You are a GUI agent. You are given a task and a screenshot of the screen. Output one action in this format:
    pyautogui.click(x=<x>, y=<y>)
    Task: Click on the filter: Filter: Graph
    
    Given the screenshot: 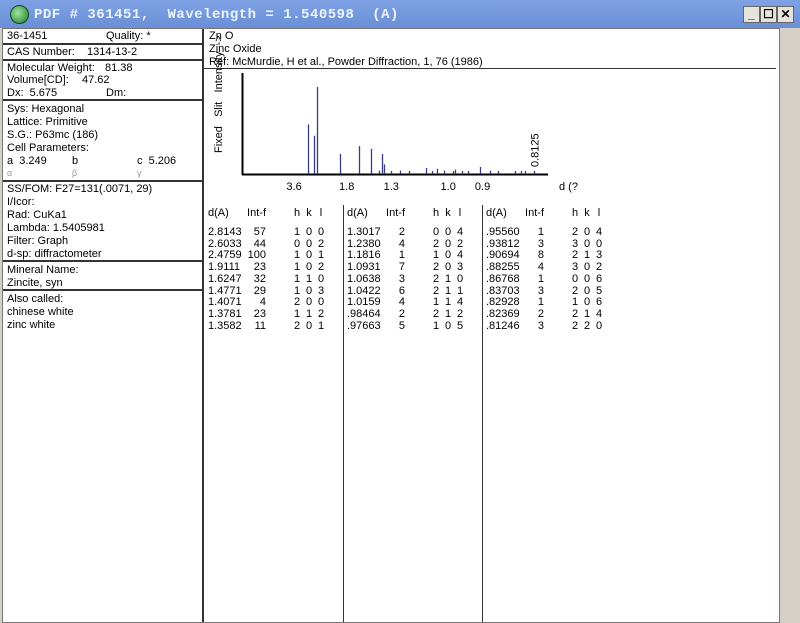 What is the action you would take?
    pyautogui.click(x=38, y=241)
    